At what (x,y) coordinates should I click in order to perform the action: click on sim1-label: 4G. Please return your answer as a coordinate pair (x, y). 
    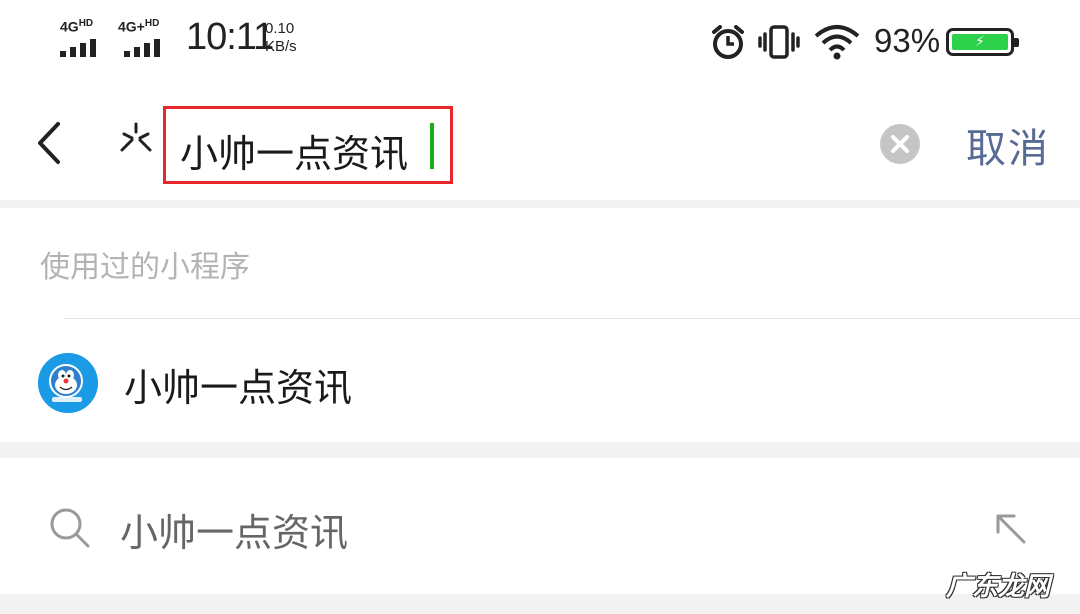
    Looking at the image, I should click on (69, 26).